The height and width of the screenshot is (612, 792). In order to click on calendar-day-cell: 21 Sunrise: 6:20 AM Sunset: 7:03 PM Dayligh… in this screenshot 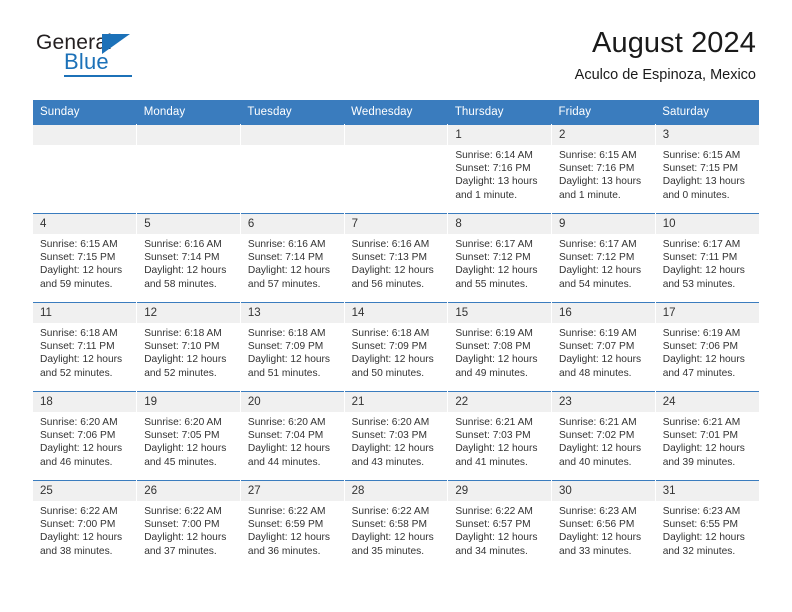, I will do `click(396, 436)`.